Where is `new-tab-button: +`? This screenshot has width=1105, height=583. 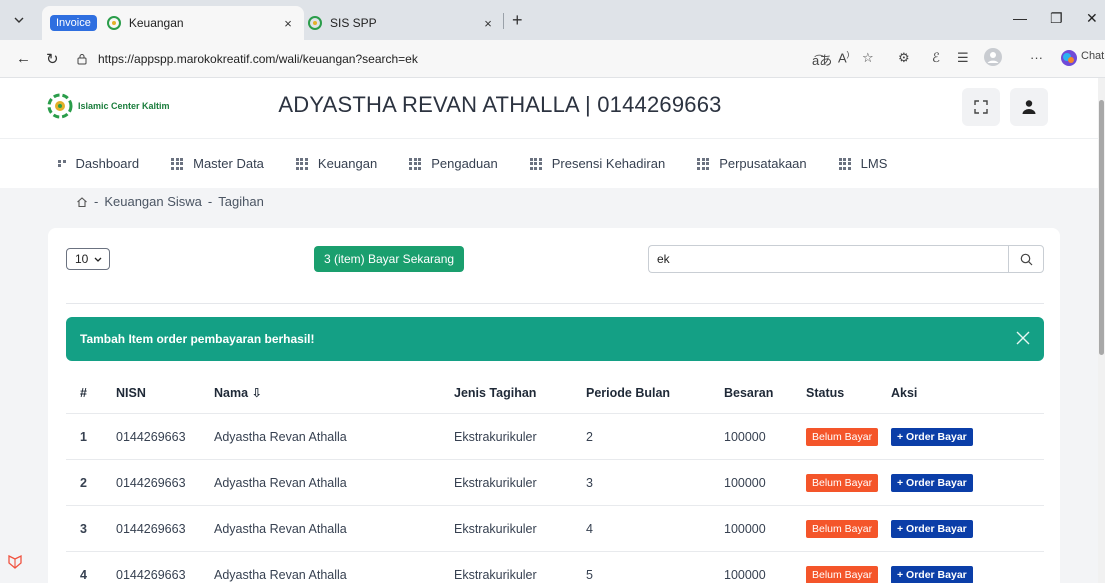
new-tab-button: + is located at coordinates (517, 20).